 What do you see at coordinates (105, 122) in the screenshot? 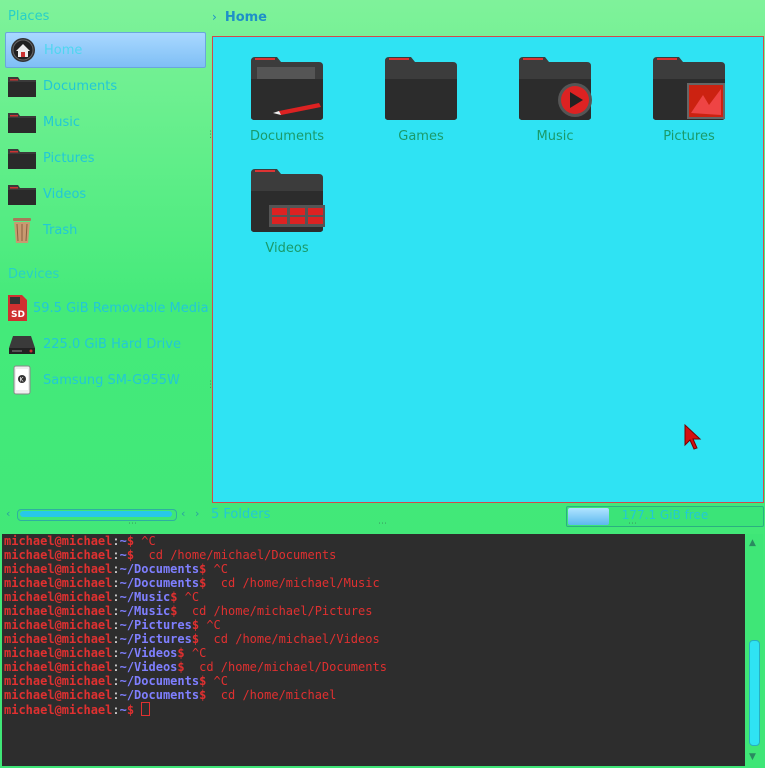
I see `sidebar-item-music: Music` at bounding box center [105, 122].